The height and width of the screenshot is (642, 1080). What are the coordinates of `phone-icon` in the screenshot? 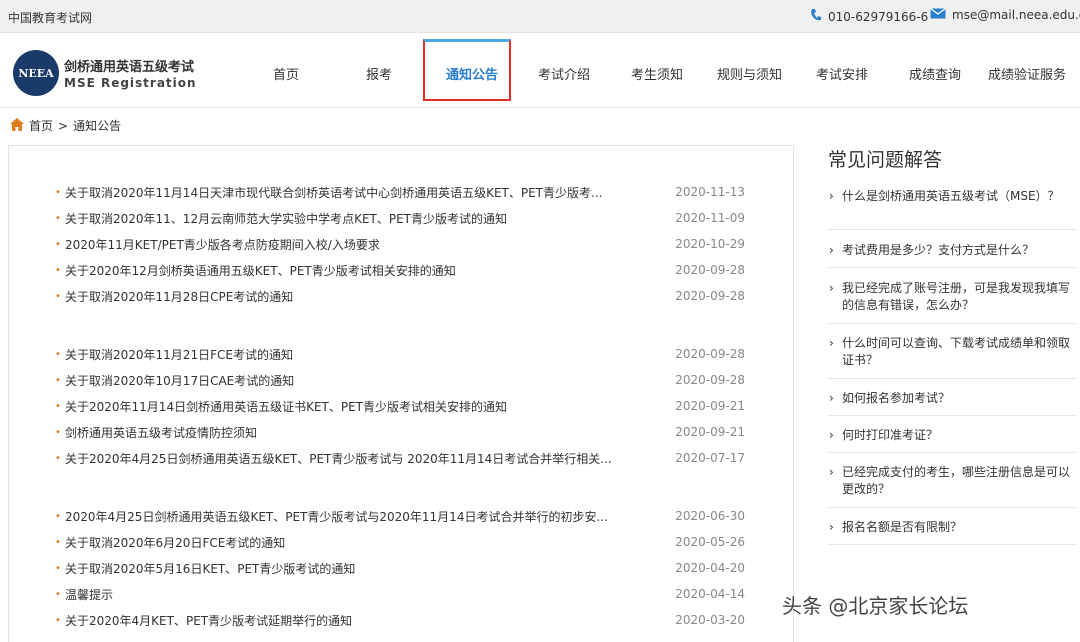 It's located at (816, 16).